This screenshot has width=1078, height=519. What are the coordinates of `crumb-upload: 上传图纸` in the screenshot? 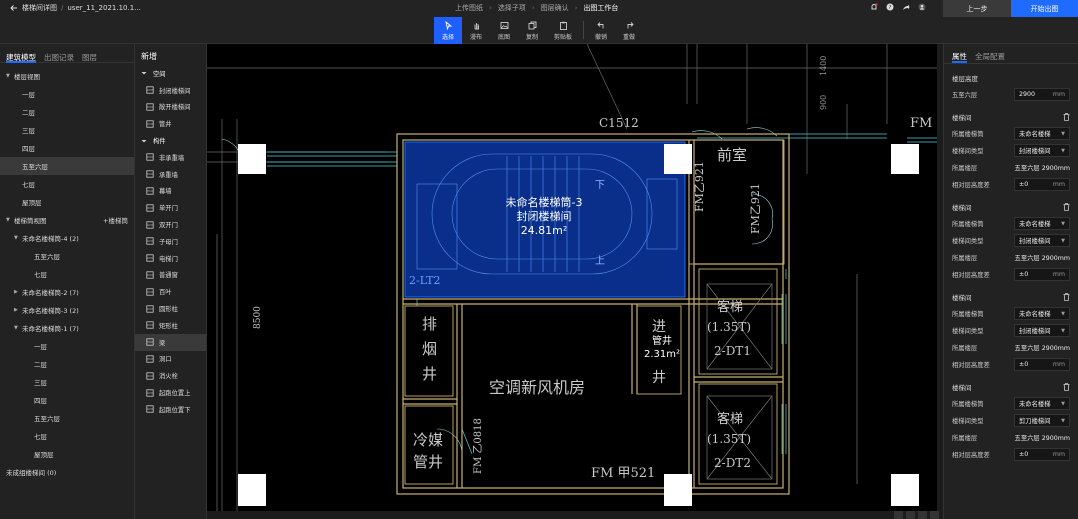 It's located at (469, 8).